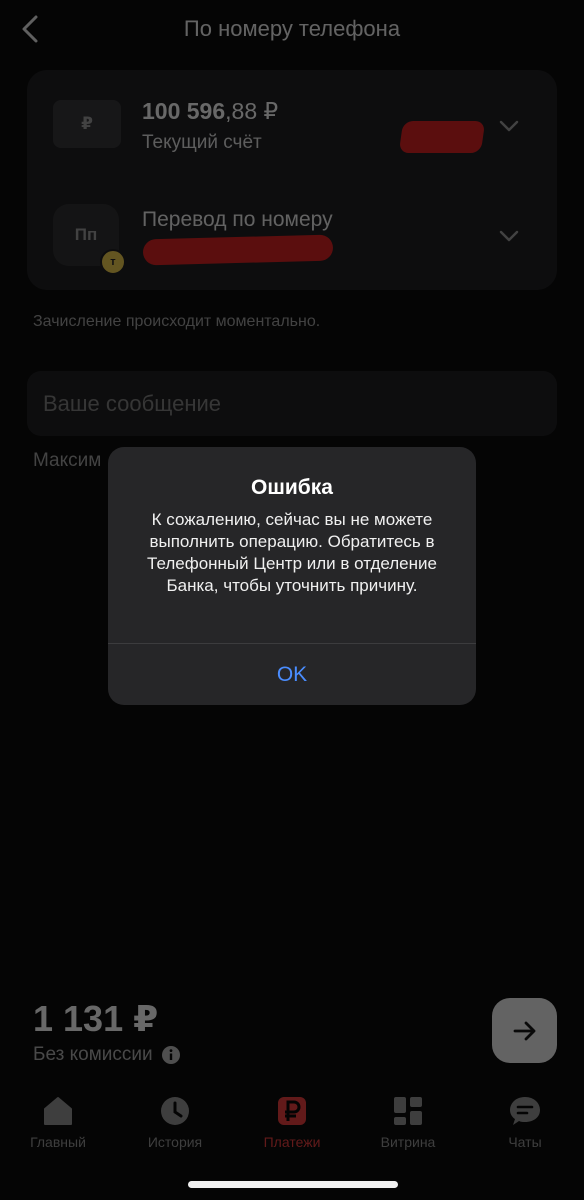 This screenshot has width=584, height=1200. I want to click on balance-integer: 100 596, so click(184, 111).